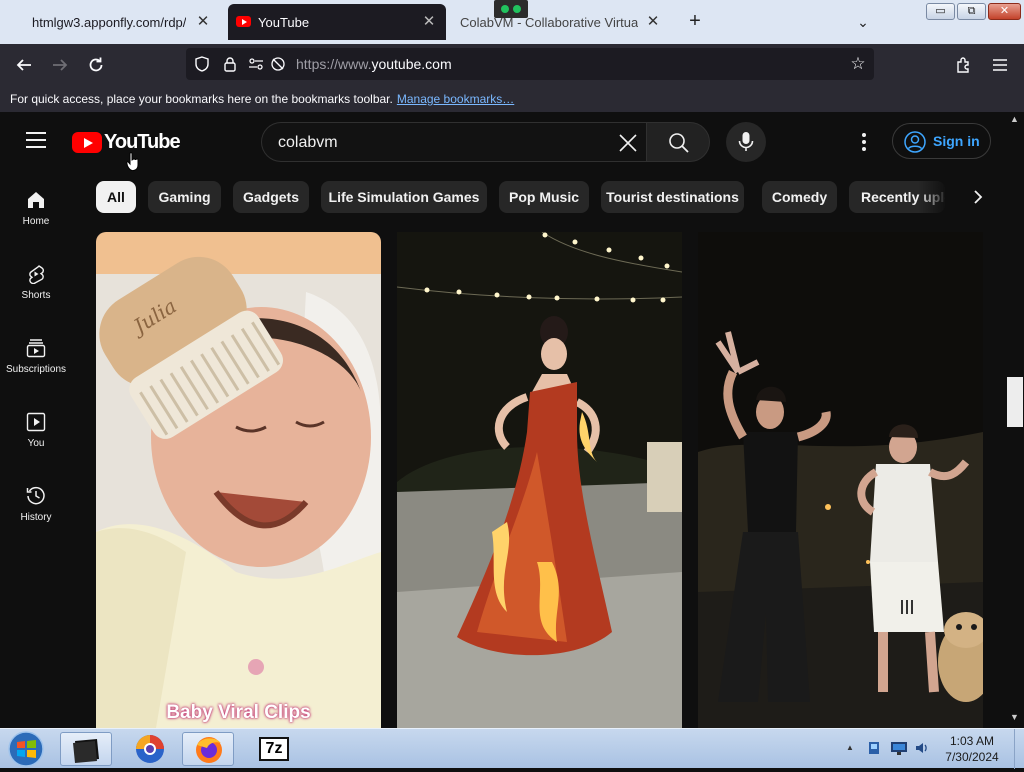 The height and width of the screenshot is (772, 1024). What do you see at coordinates (1019, 749) in the screenshot?
I see `show-desktop-button` at bounding box center [1019, 749].